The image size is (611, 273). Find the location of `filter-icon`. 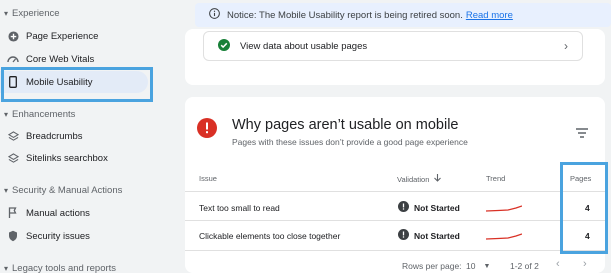

filter-icon is located at coordinates (582, 134).